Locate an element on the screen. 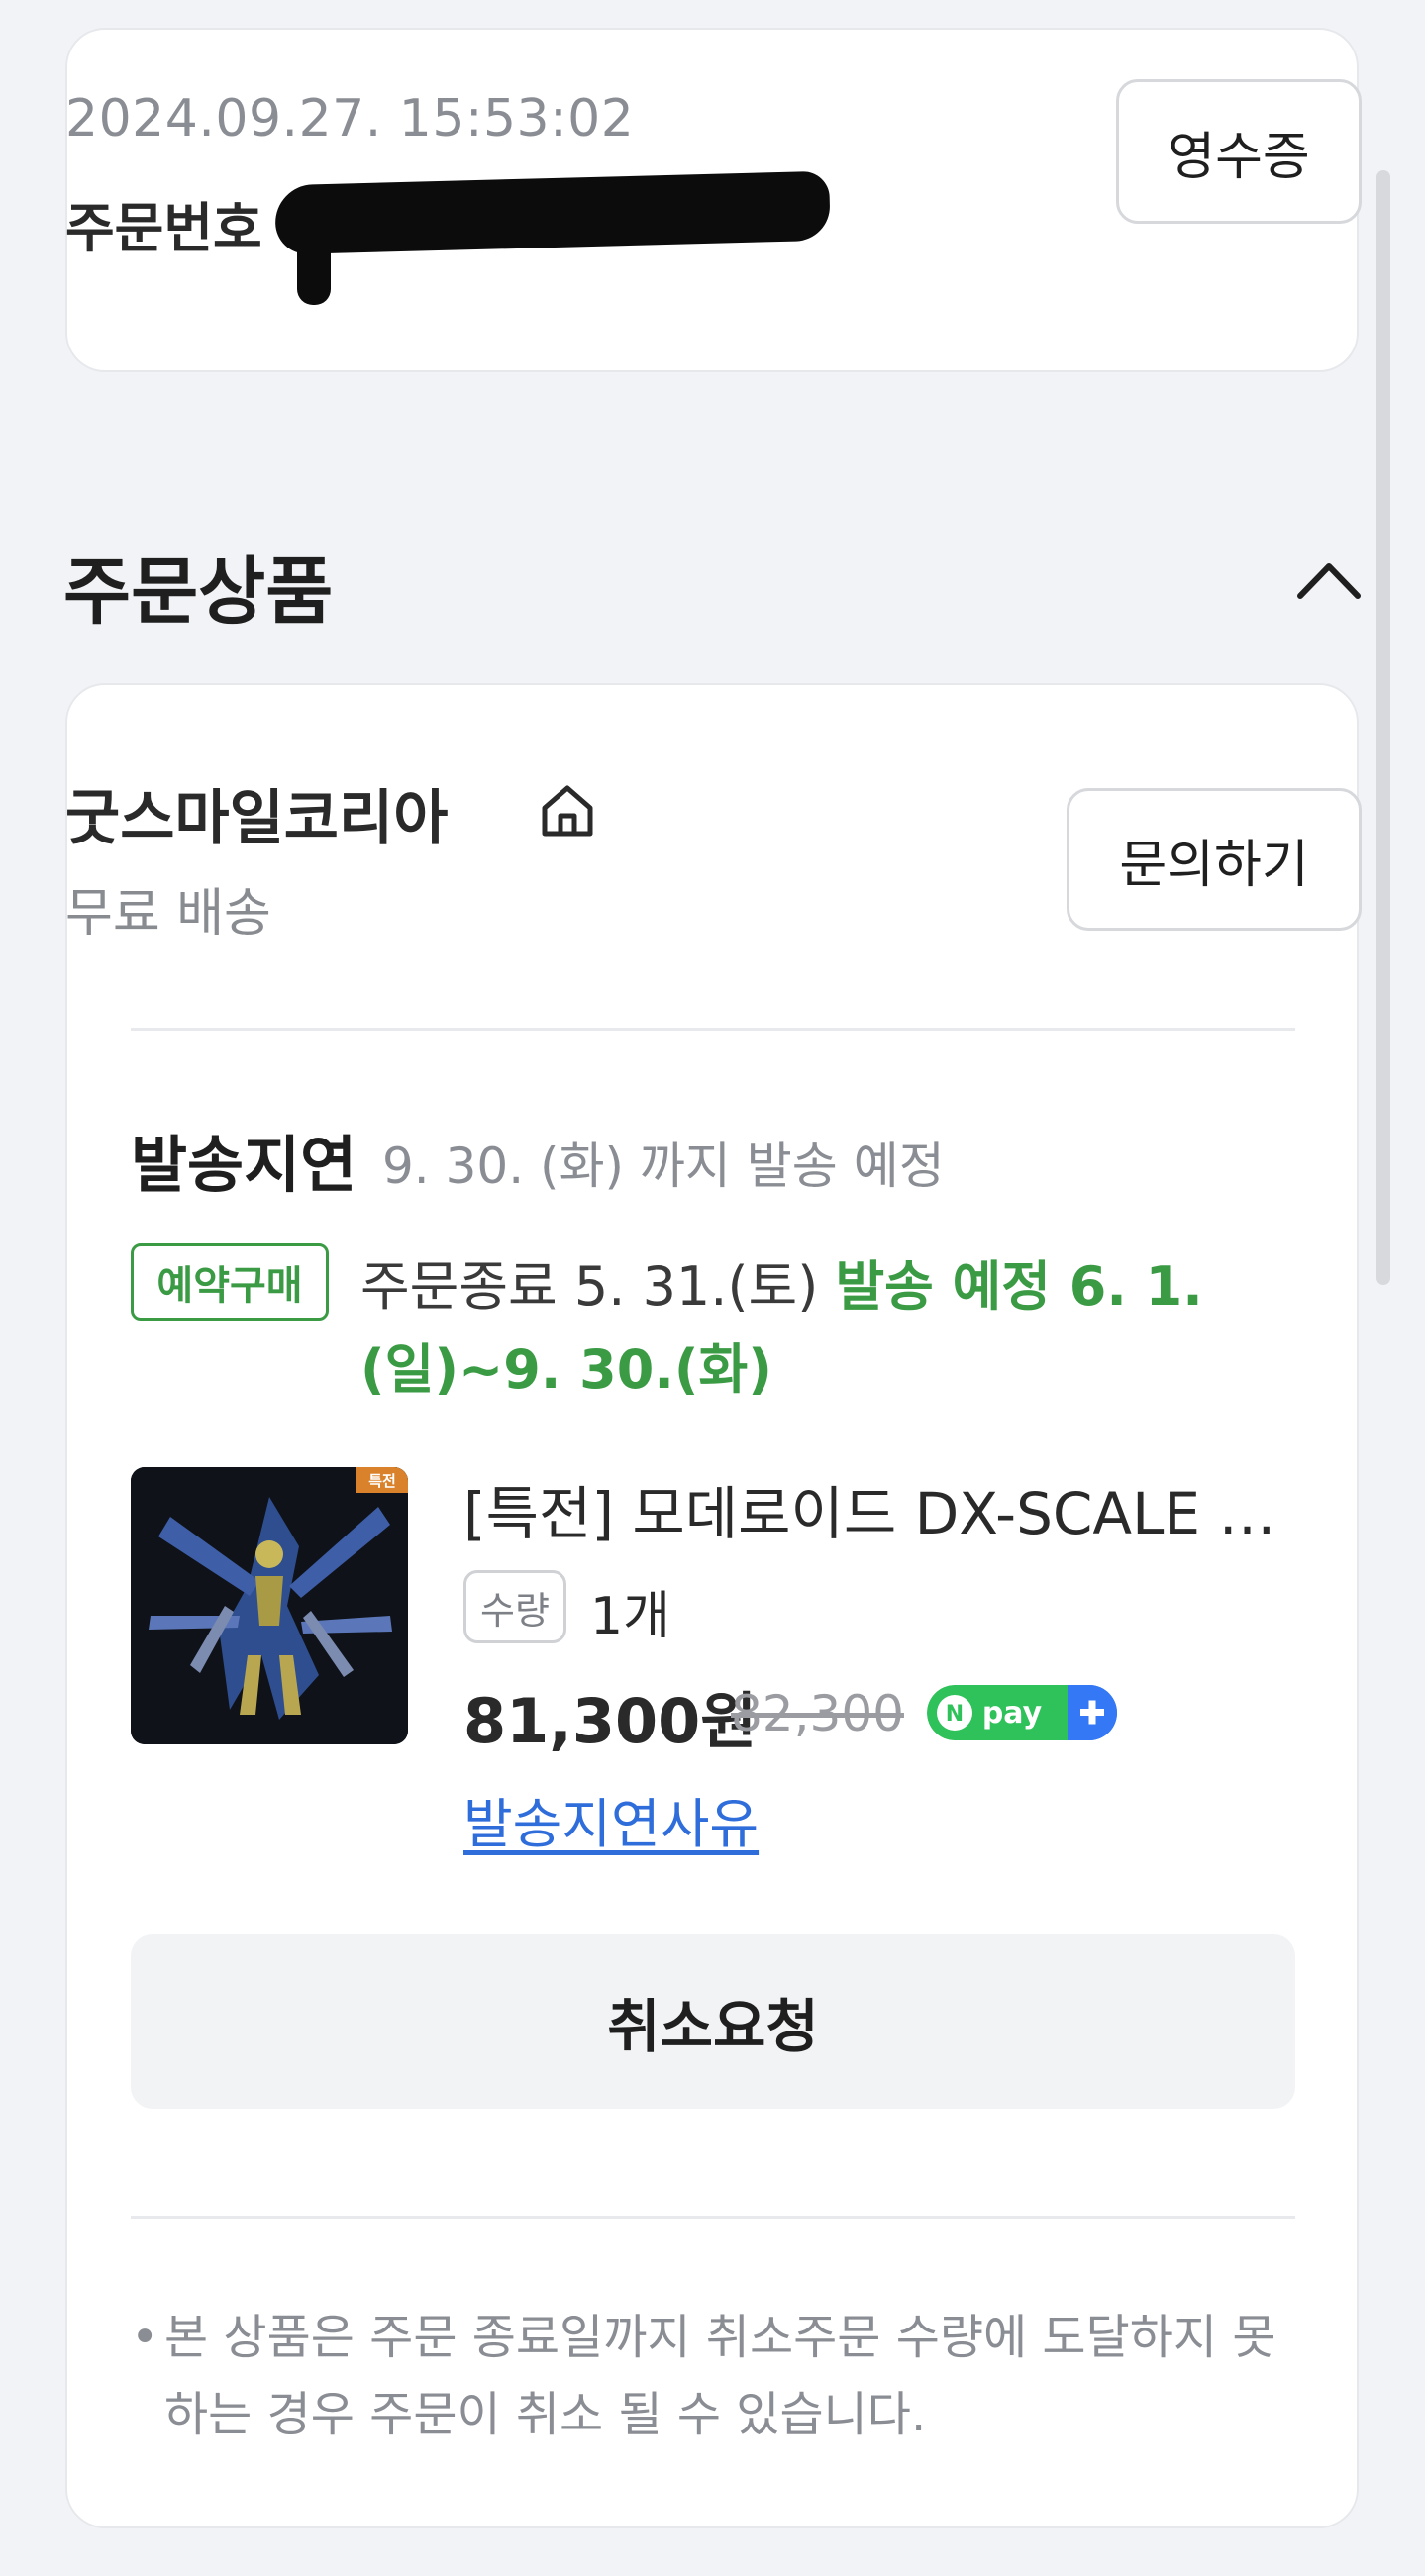 This screenshot has height=2576, width=1425. receipt-button: 영수증 is located at coordinates (1239, 152).